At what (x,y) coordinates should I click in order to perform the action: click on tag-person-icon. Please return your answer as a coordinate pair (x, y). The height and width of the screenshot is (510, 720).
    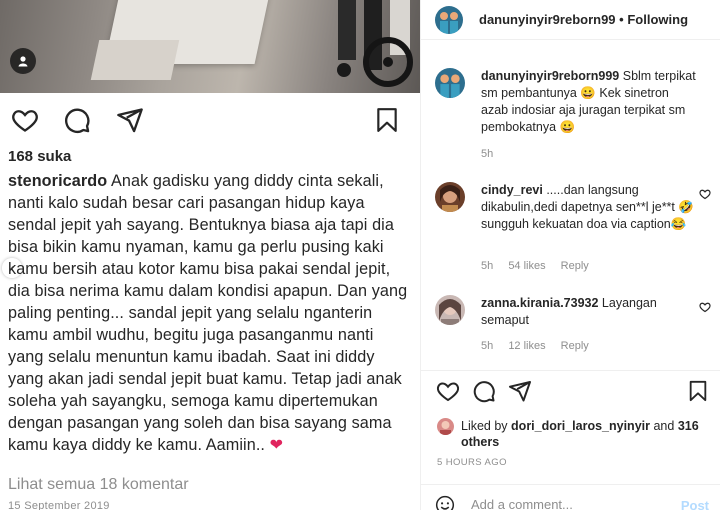
    Looking at the image, I should click on (23, 61).